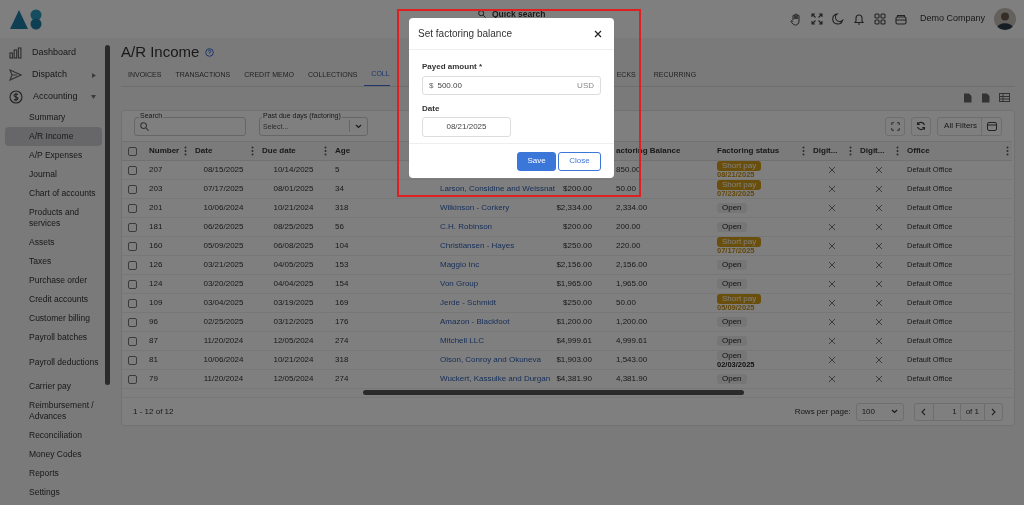 Image resolution: width=1024 pixels, height=505 pixels. What do you see at coordinates (837, 19) in the screenshot?
I see `moon-icon` at bounding box center [837, 19].